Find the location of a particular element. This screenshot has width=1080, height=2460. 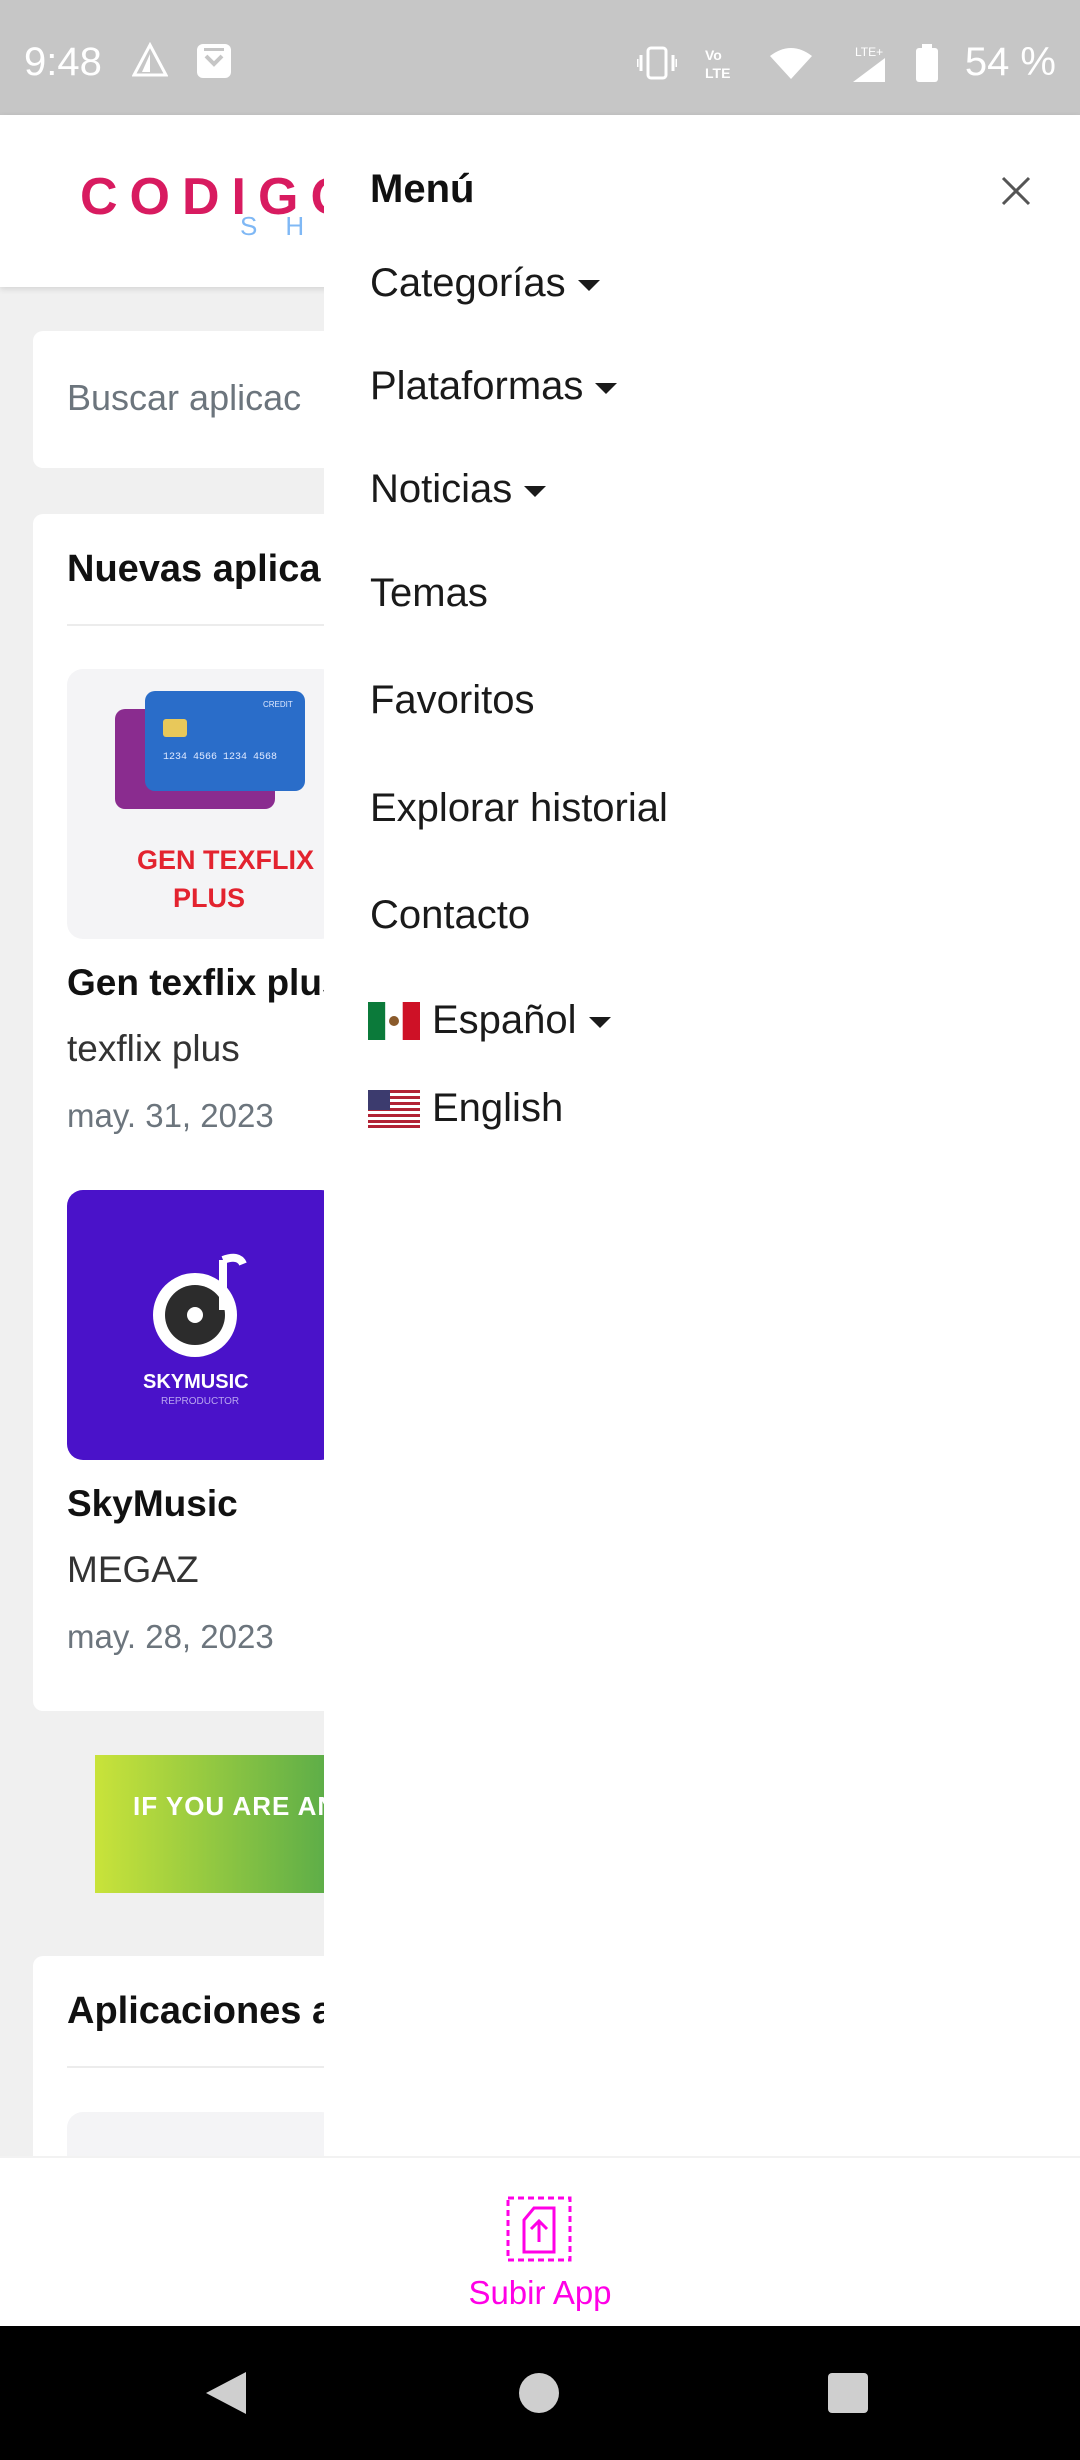

menu-item-label: Noticias is located at coordinates (441, 489).